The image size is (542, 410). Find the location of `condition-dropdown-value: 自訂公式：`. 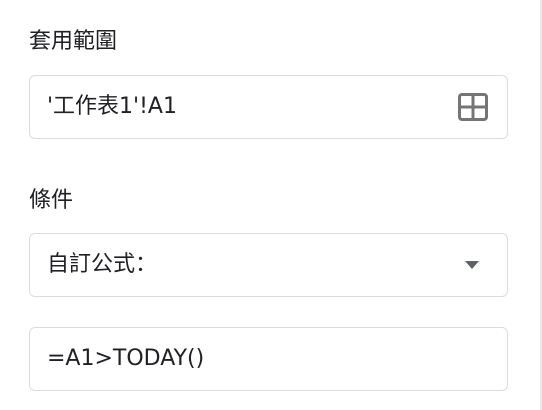

condition-dropdown-value: 自訂公式： is located at coordinates (102, 264).